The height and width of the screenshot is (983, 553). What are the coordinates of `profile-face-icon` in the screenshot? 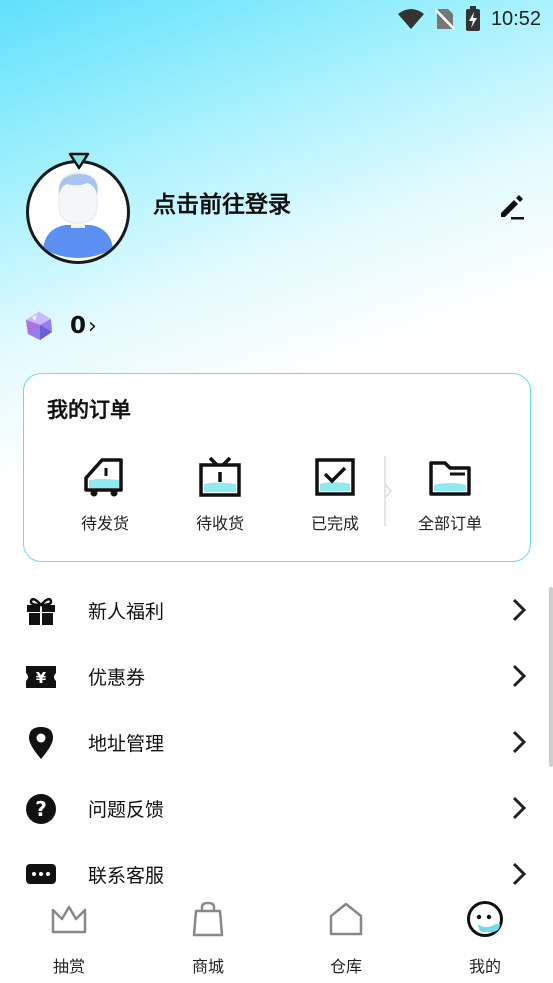 It's located at (485, 919).